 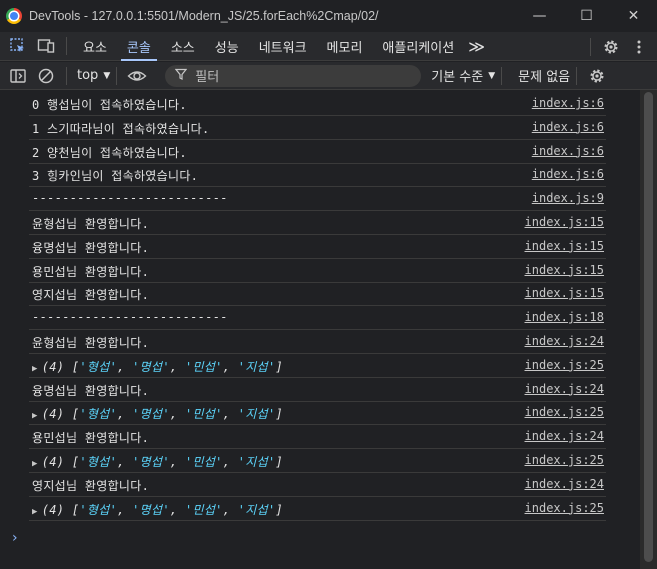 I want to click on filter-placeholder: 필터, so click(x=207, y=77).